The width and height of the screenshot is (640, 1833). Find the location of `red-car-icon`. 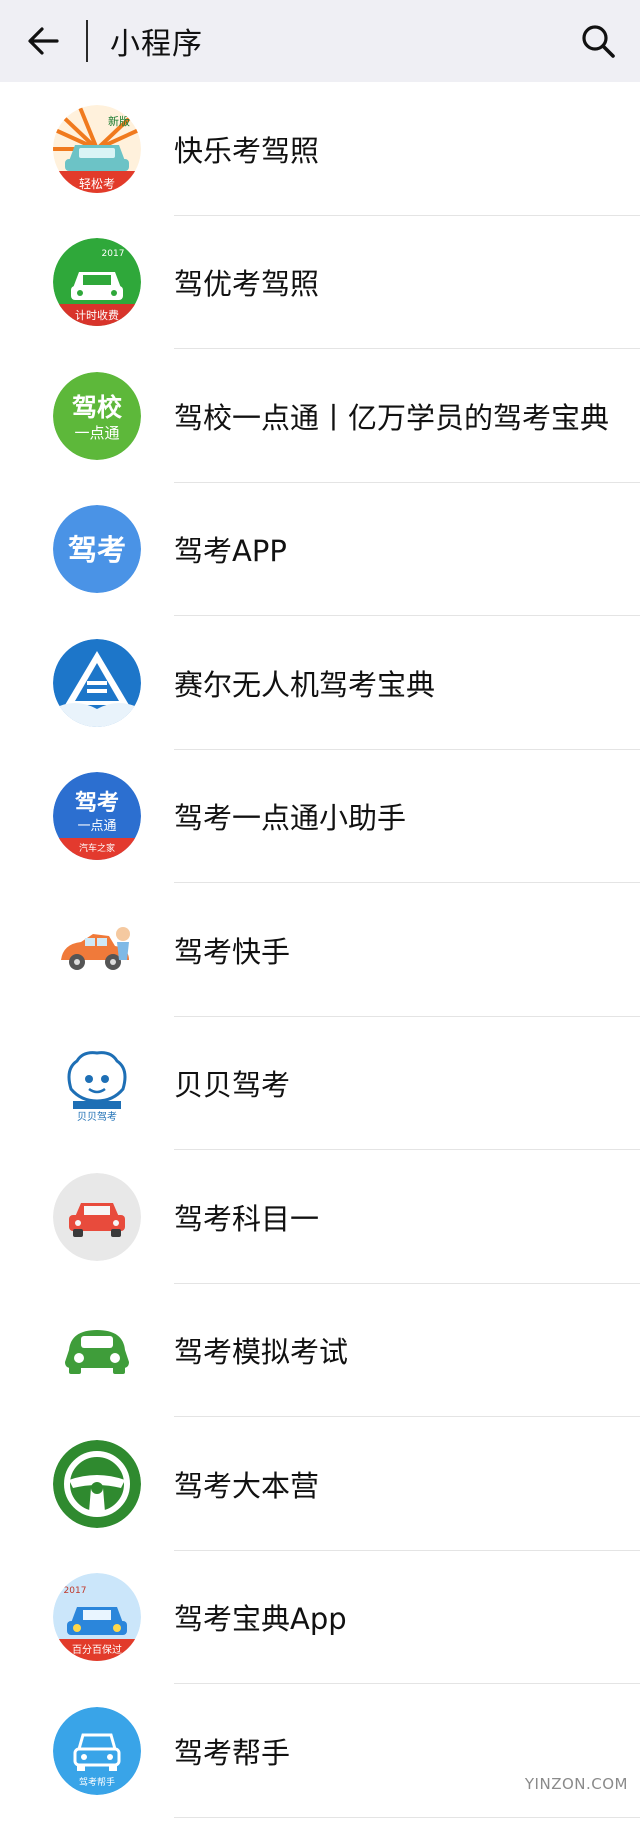

red-car-icon is located at coordinates (97, 1216).